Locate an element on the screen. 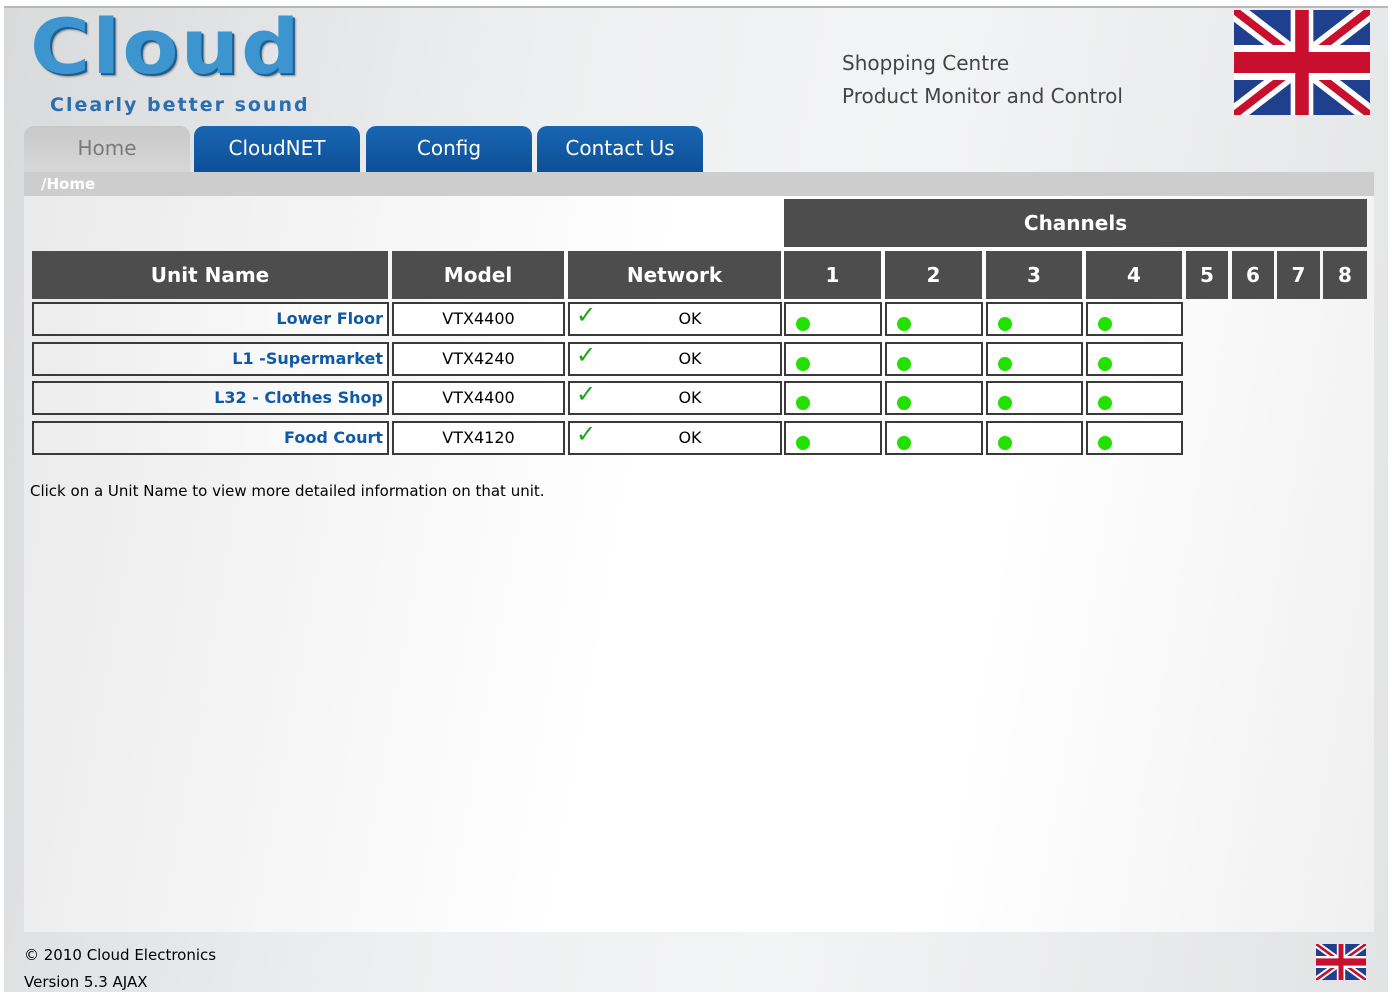  tab-home: Home is located at coordinates (107, 149).